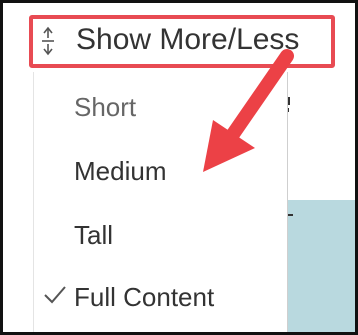 This screenshot has width=358, height=335. Describe the element at coordinates (144, 296) in the screenshot. I see `menu-item-label: Full Content` at that location.